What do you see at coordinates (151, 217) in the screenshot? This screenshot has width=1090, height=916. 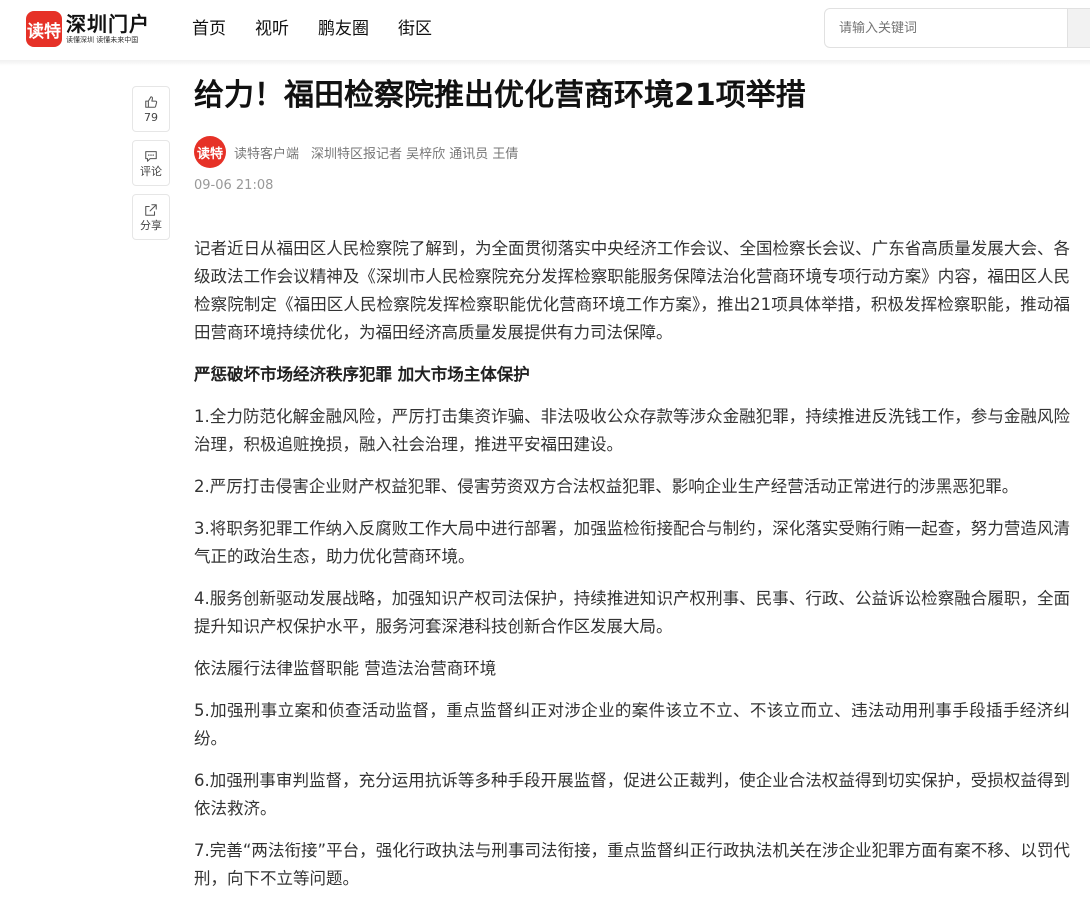 I see `share-button: 分享` at bounding box center [151, 217].